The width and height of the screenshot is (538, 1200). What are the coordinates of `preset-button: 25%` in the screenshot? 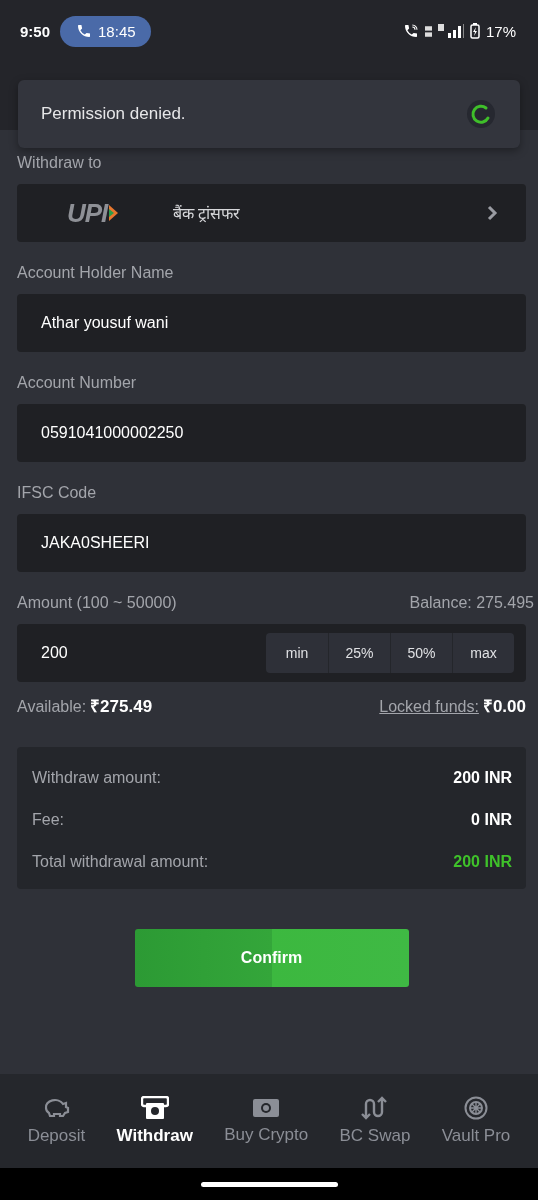 It's located at (359, 653).